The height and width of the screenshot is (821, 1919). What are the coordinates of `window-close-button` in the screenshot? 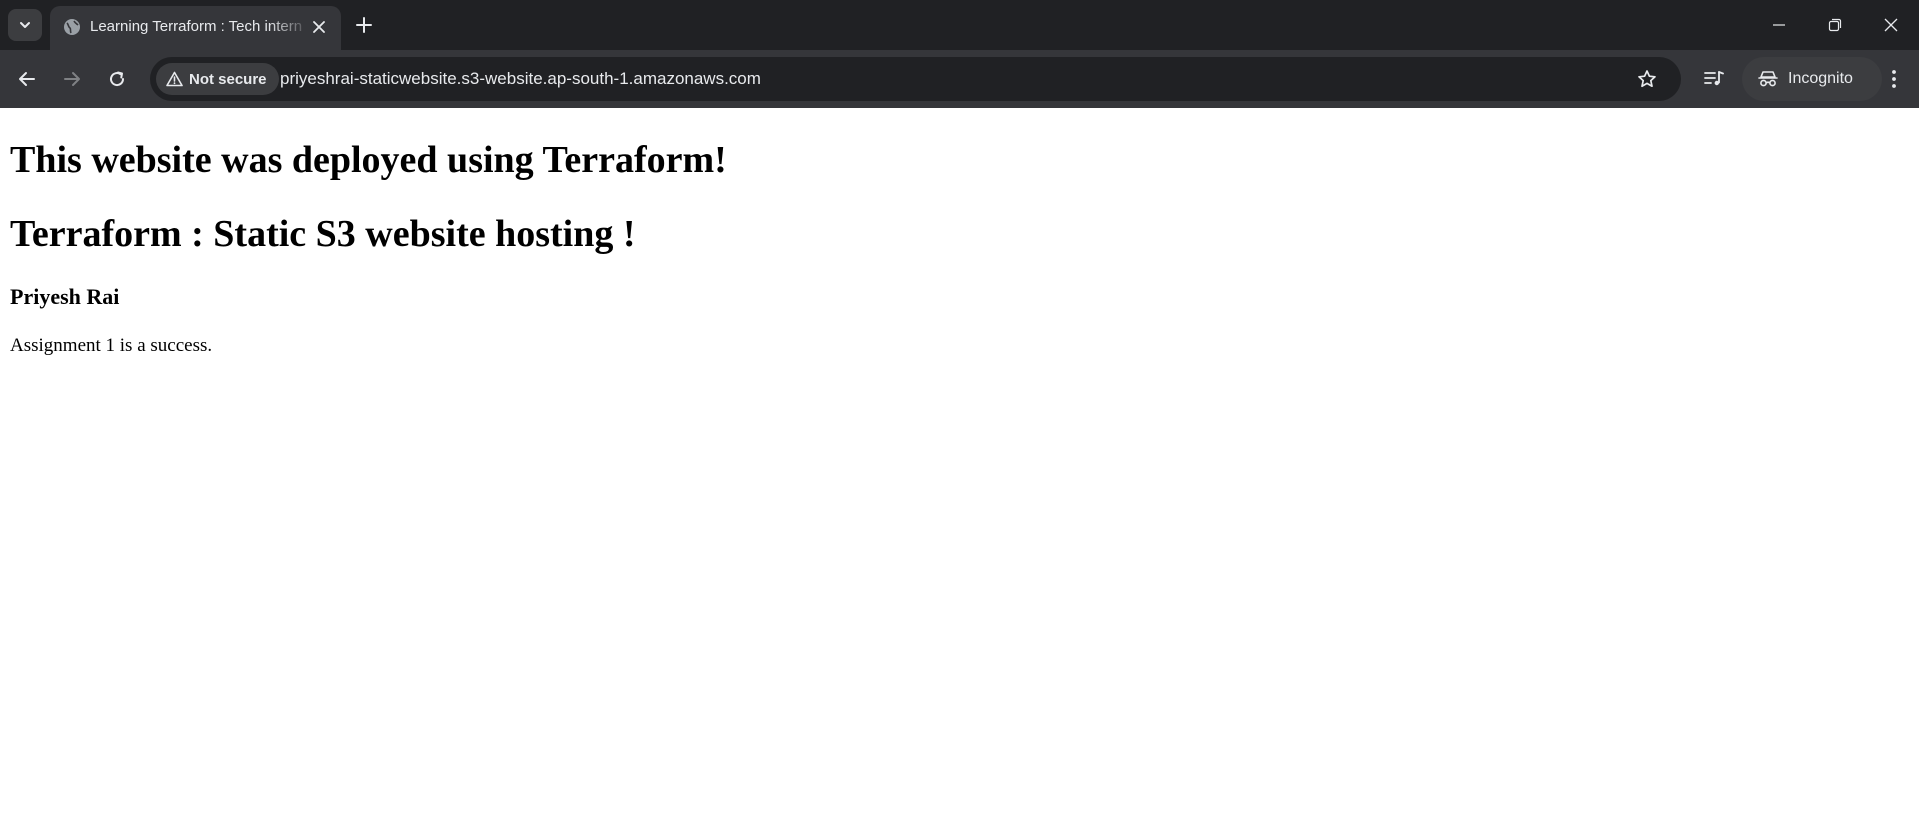 It's located at (1891, 25).